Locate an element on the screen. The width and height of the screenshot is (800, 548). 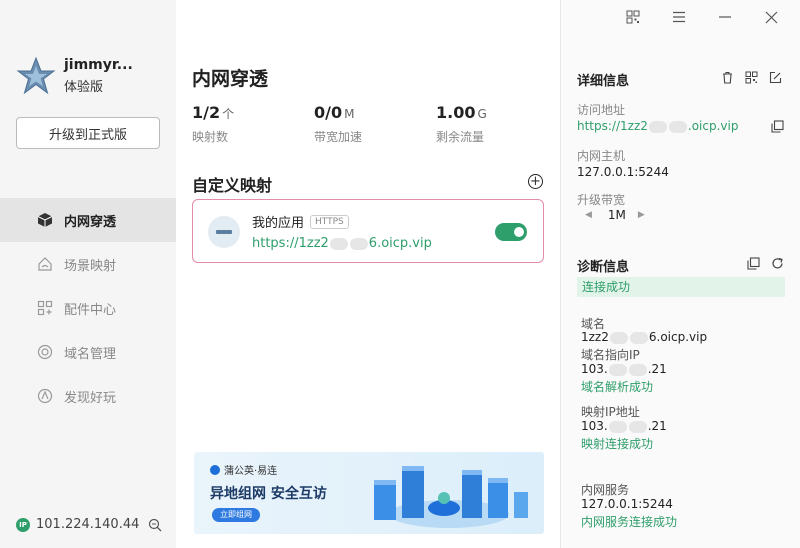
bandwidth-value: 1M is located at coordinates (616, 215).